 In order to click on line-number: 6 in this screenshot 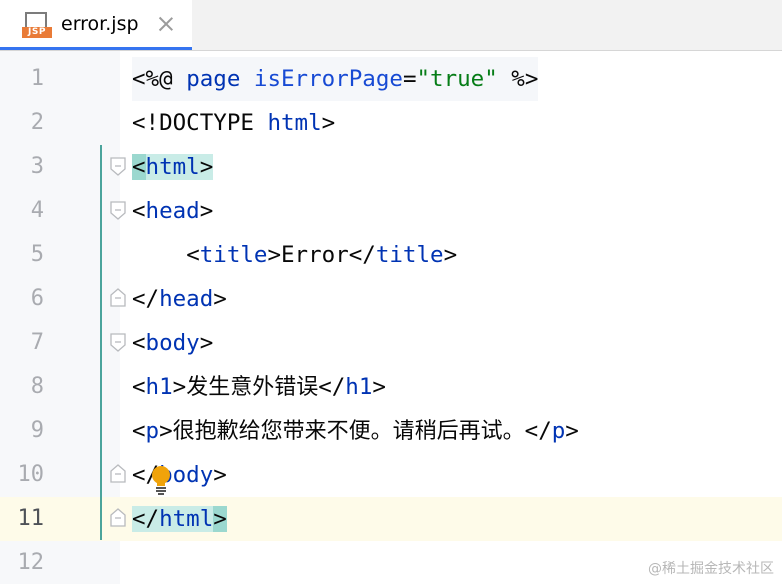, I will do `click(37, 298)`.